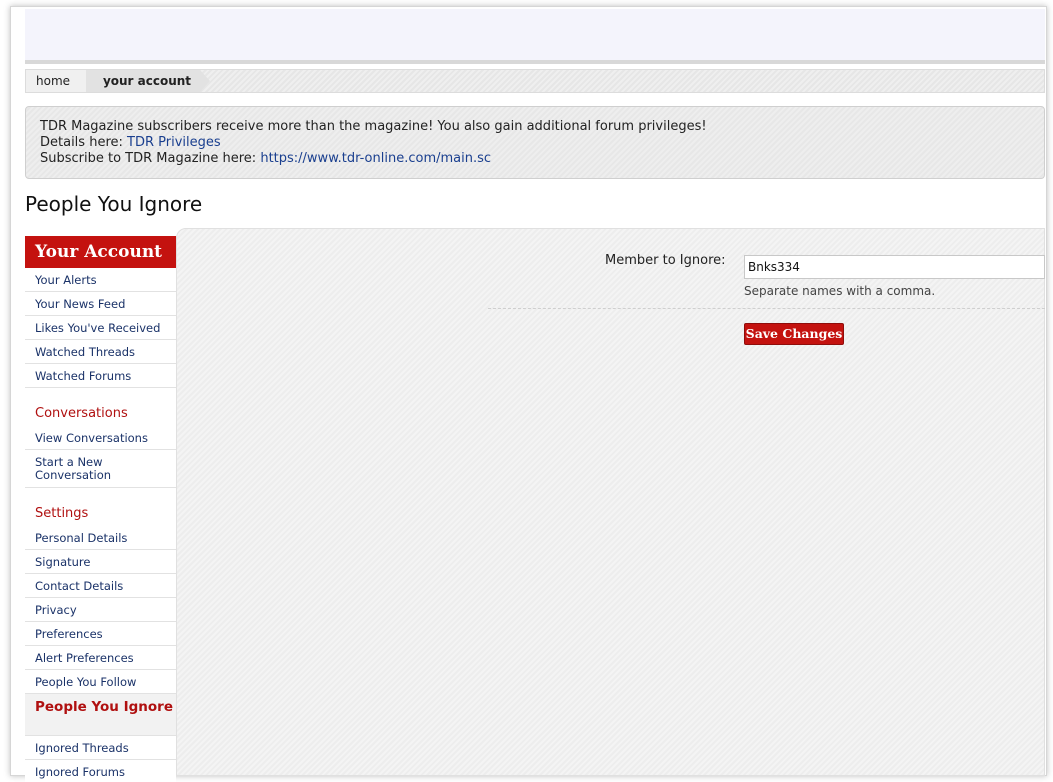 Image resolution: width=1053 pixels, height=782 pixels. I want to click on sidebar-heading: Your Account, so click(100, 252).